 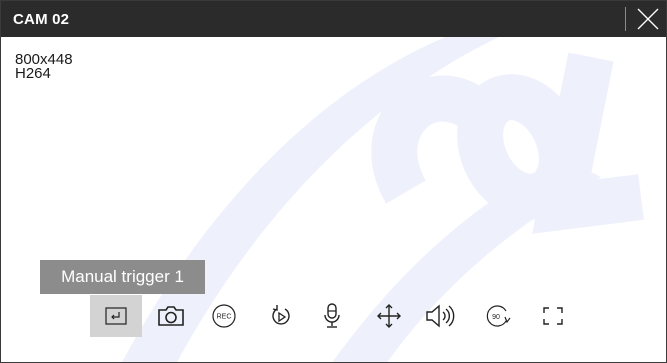 I want to click on fullscreen-icon, so click(x=553, y=316).